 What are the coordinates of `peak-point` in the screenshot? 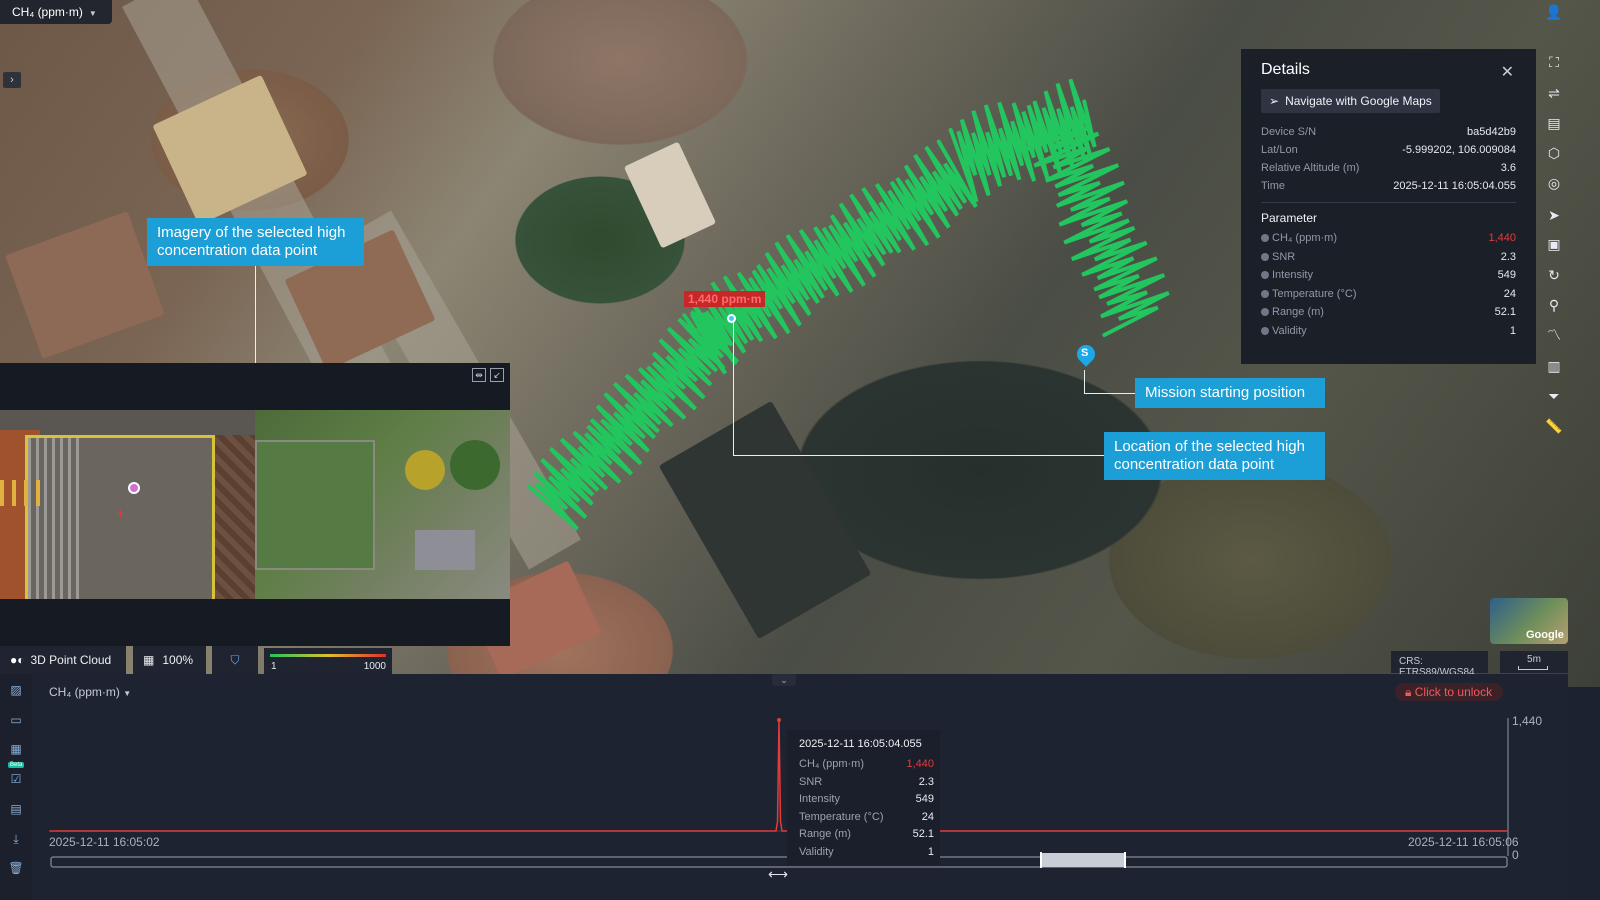 It's located at (779, 720).